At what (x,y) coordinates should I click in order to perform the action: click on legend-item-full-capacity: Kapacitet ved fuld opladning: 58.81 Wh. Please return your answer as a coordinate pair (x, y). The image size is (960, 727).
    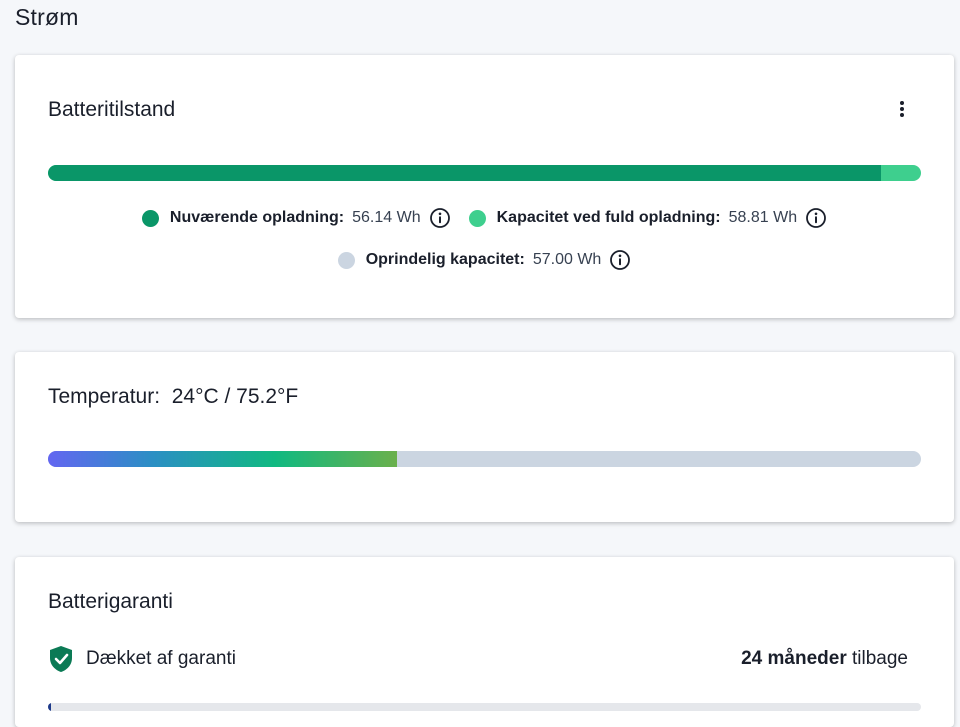
    Looking at the image, I should click on (648, 218).